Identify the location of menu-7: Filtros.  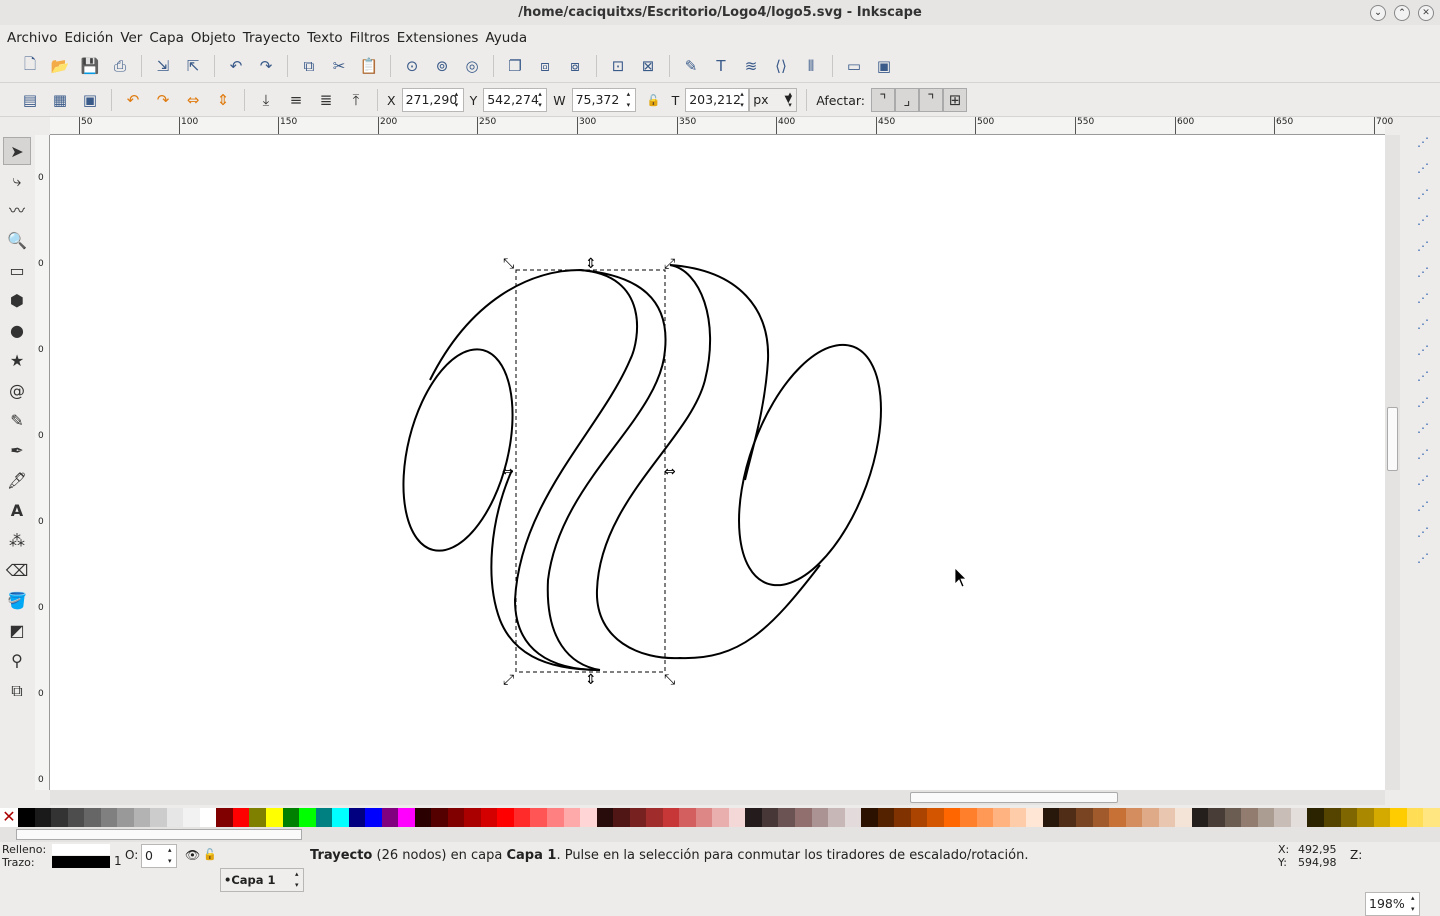
(372, 38).